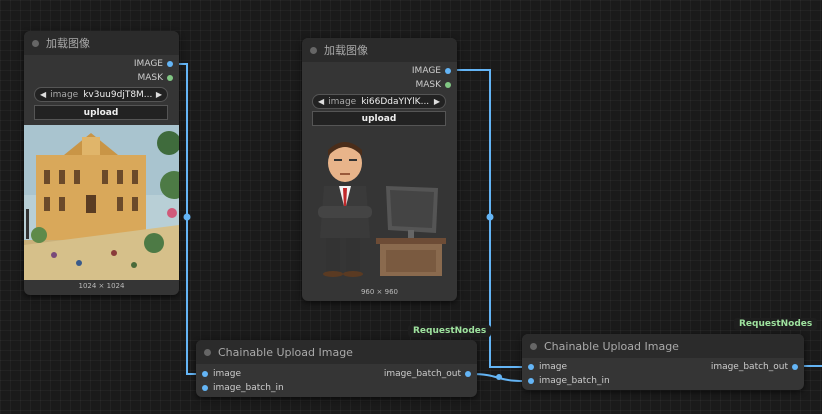  I want to click on image-combo-widget: ◀ image kv3uu9djT8M... ▶, so click(101, 94).